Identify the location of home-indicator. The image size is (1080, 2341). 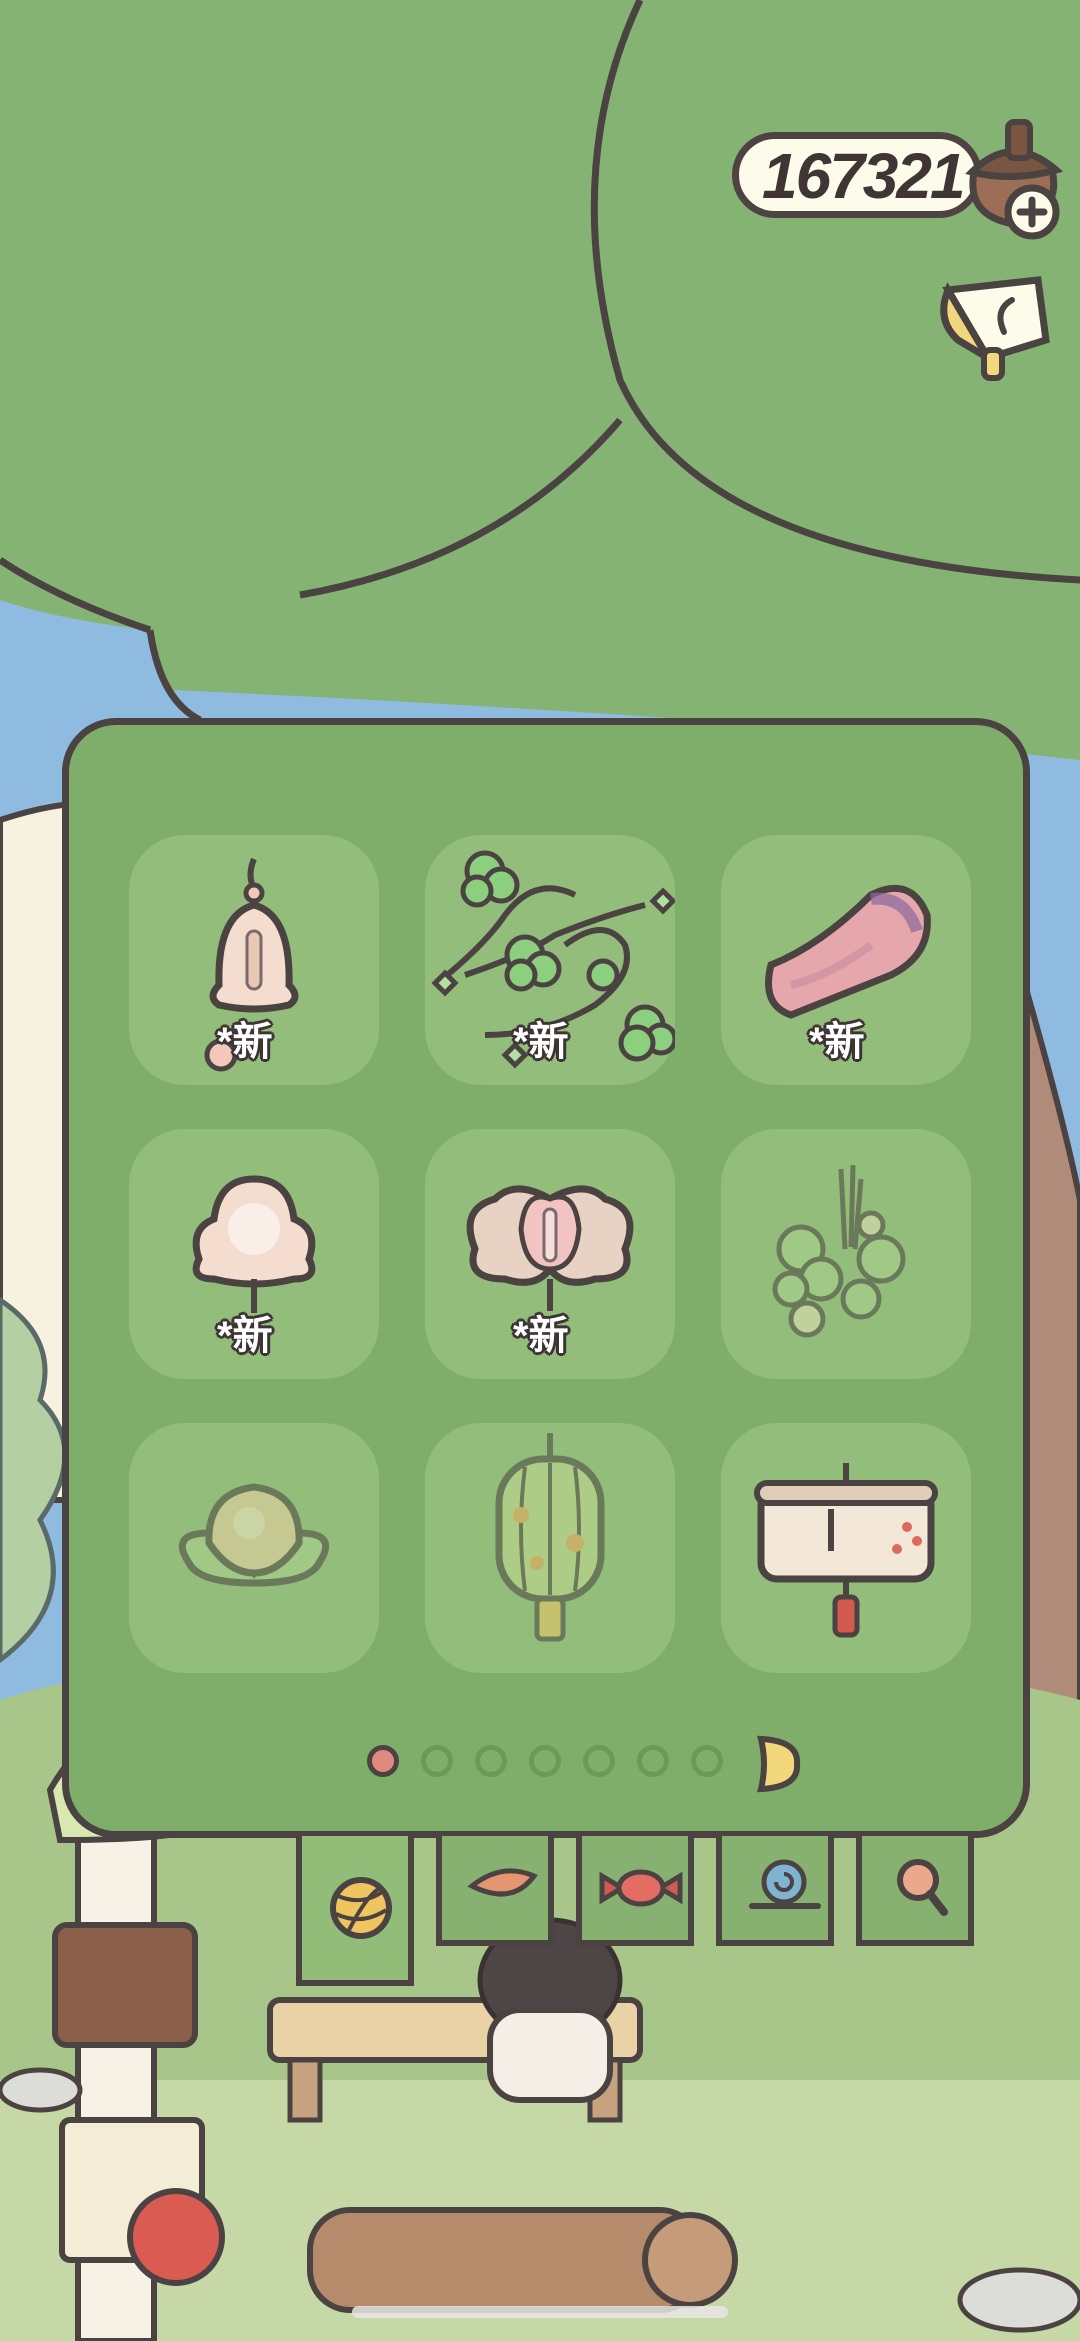
(540, 2312).